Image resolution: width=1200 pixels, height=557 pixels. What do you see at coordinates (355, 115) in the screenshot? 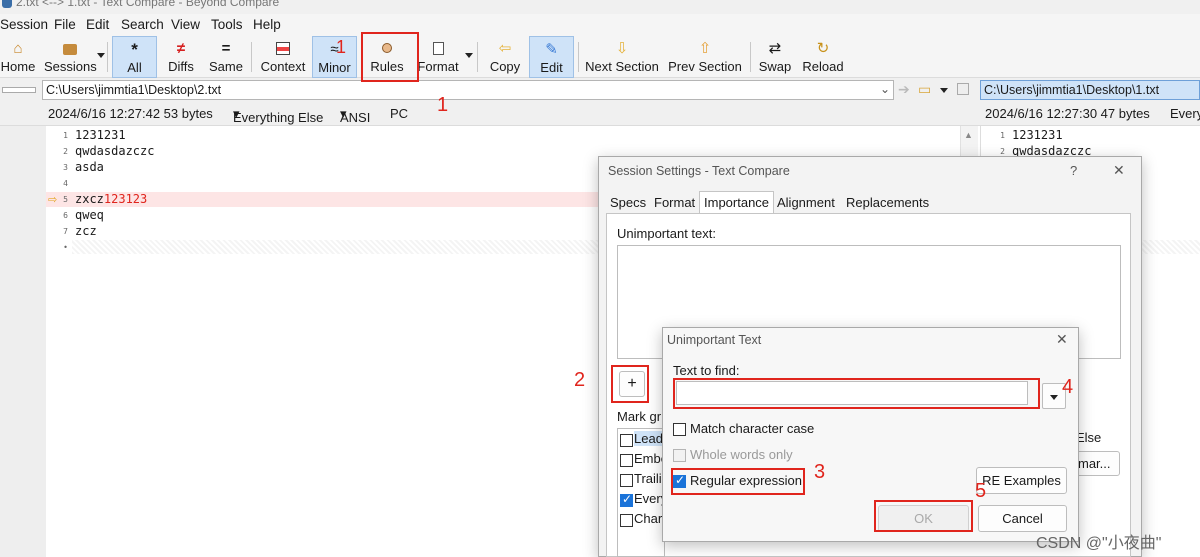
I see `left-encoding-select: ANSI ▾` at bounding box center [355, 115].